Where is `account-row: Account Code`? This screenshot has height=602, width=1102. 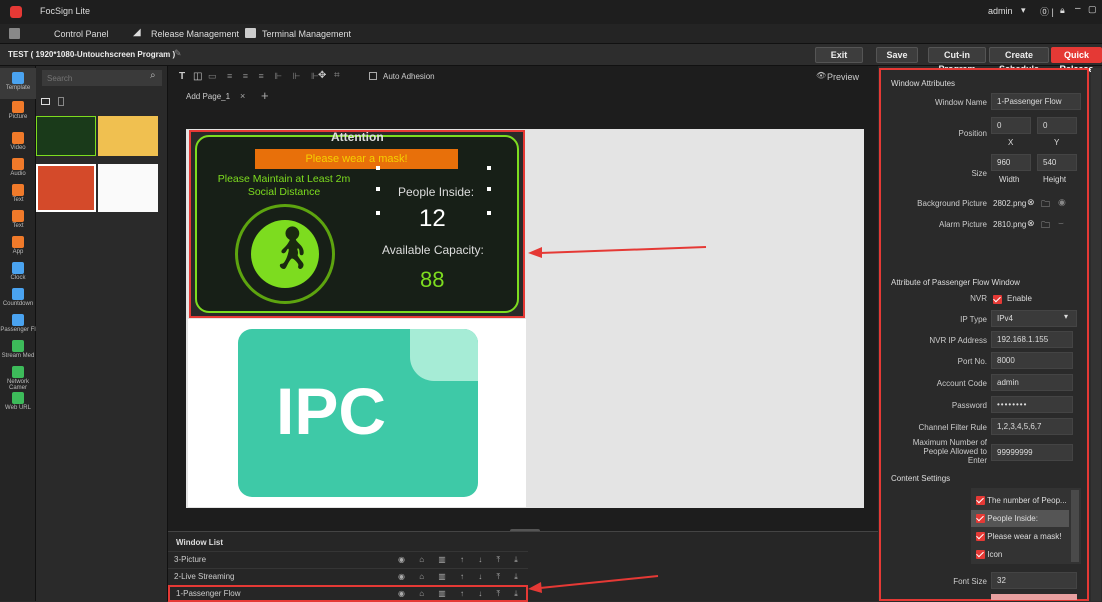
account-row: Account Code is located at coordinates (961, 383).